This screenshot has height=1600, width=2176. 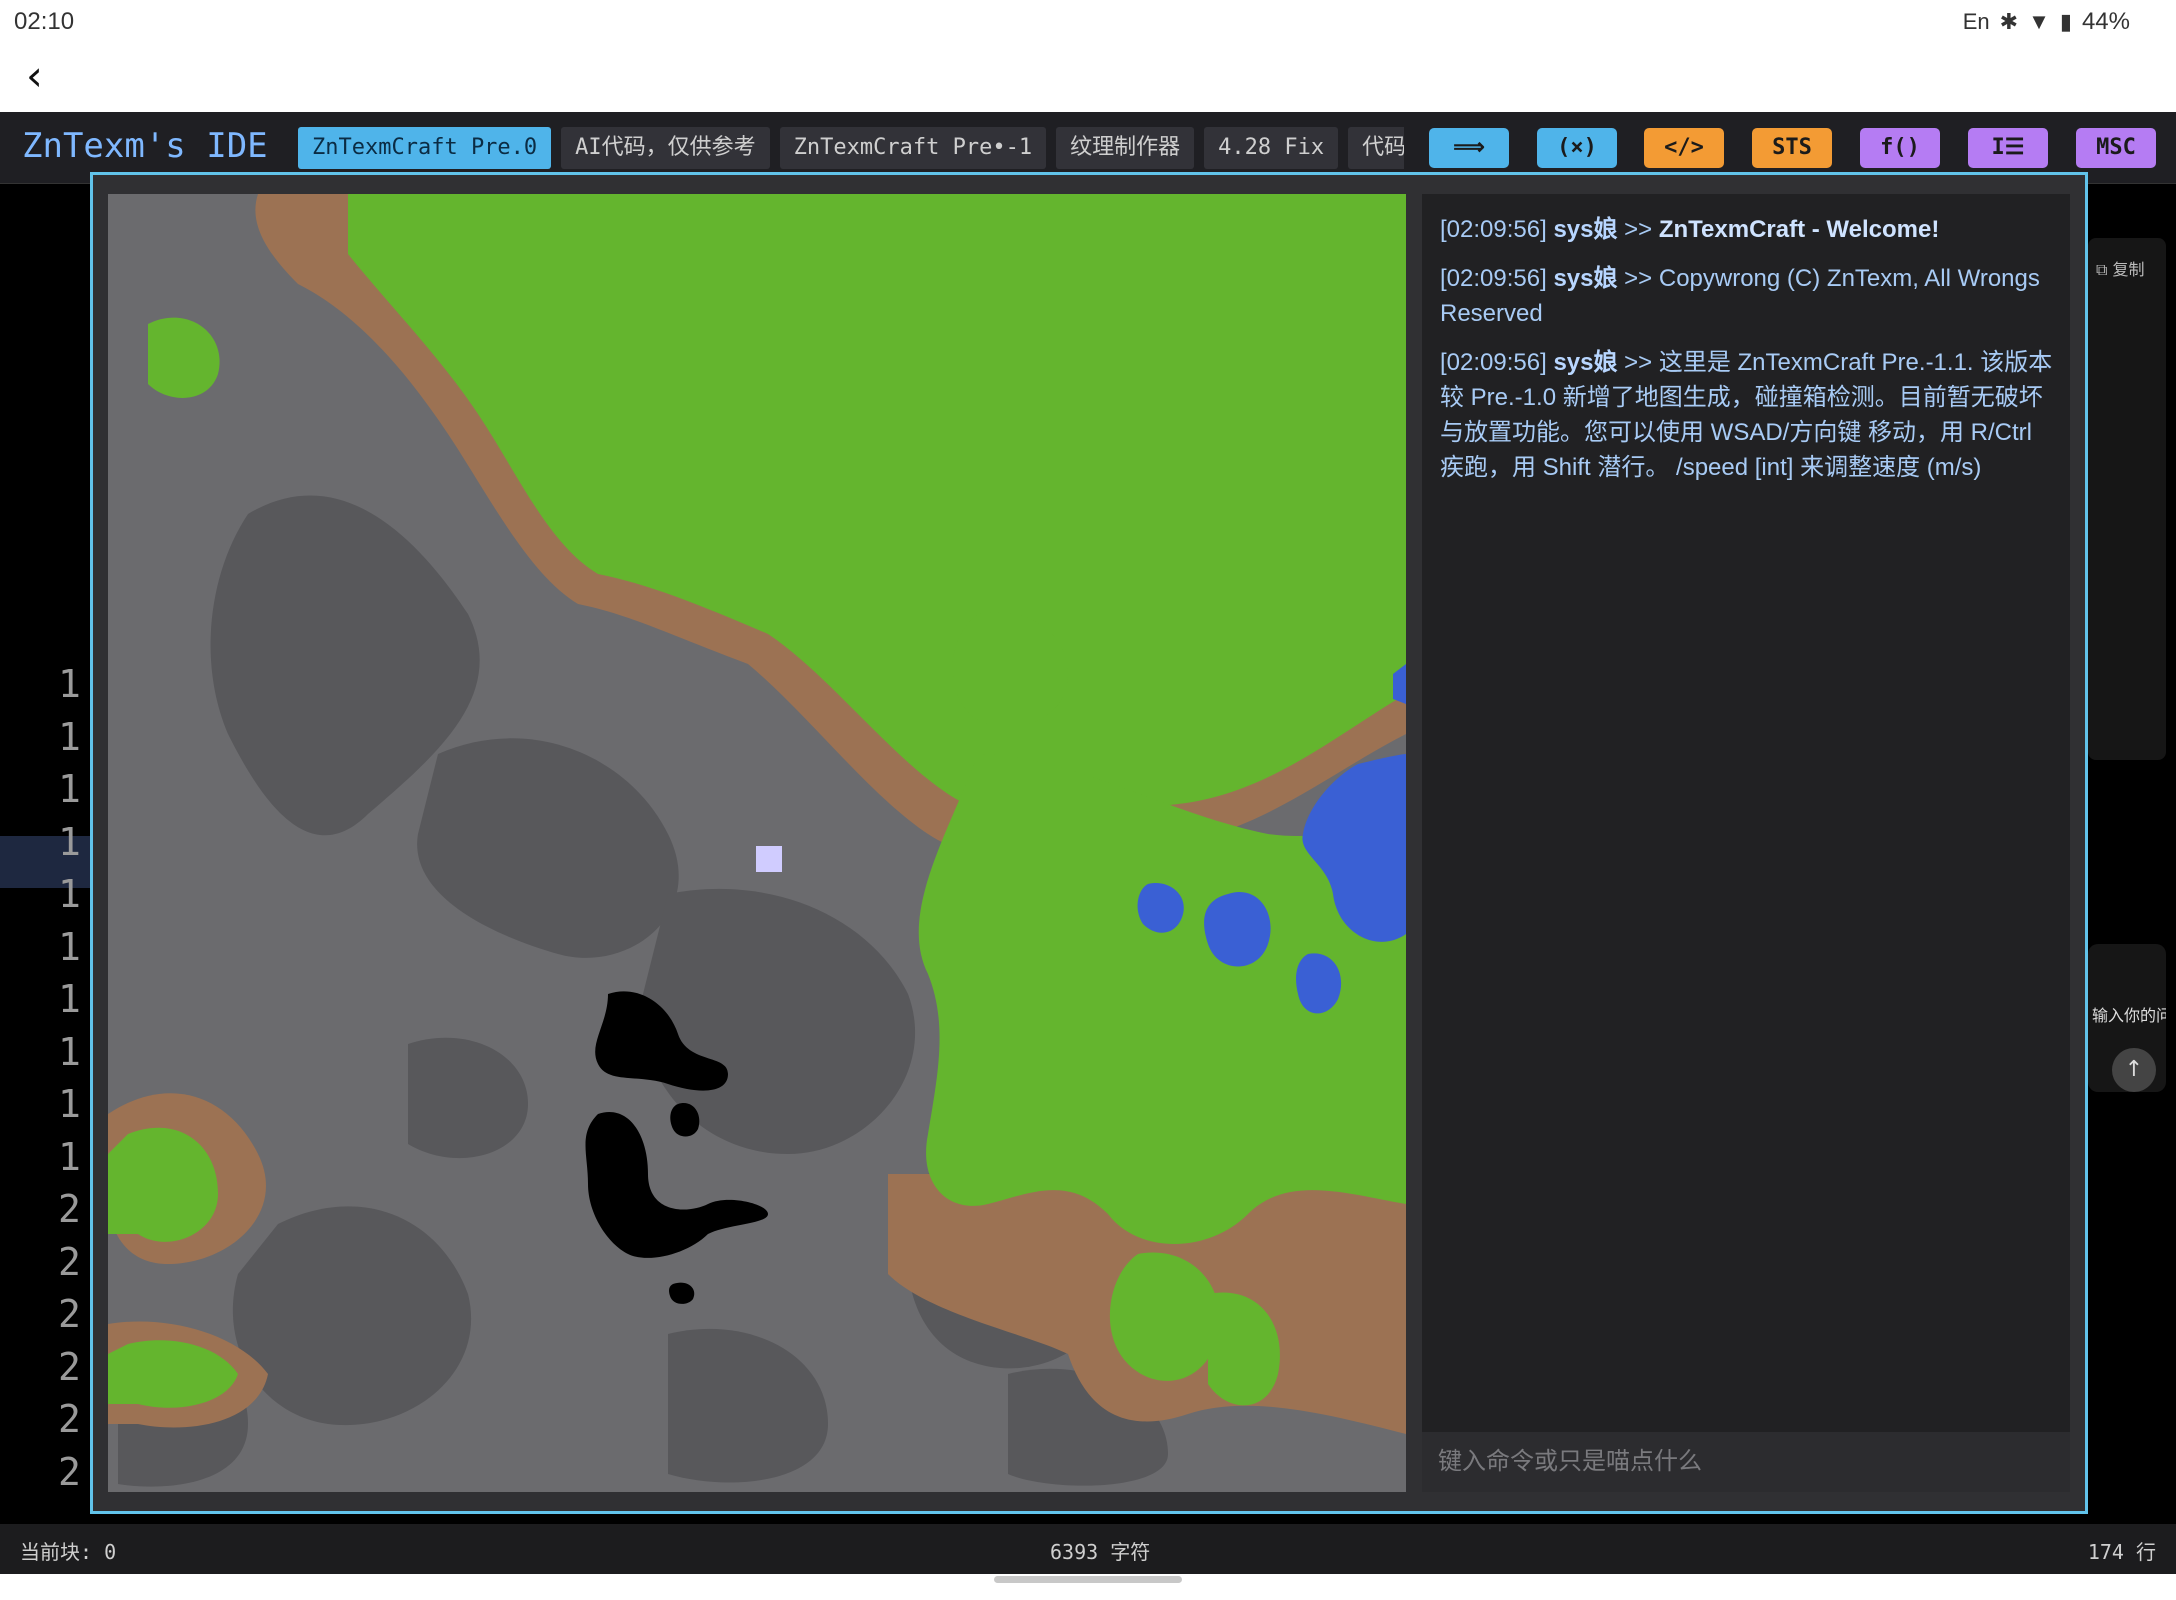 I want to click on app-bar: ‹, so click(x=1088, y=78).